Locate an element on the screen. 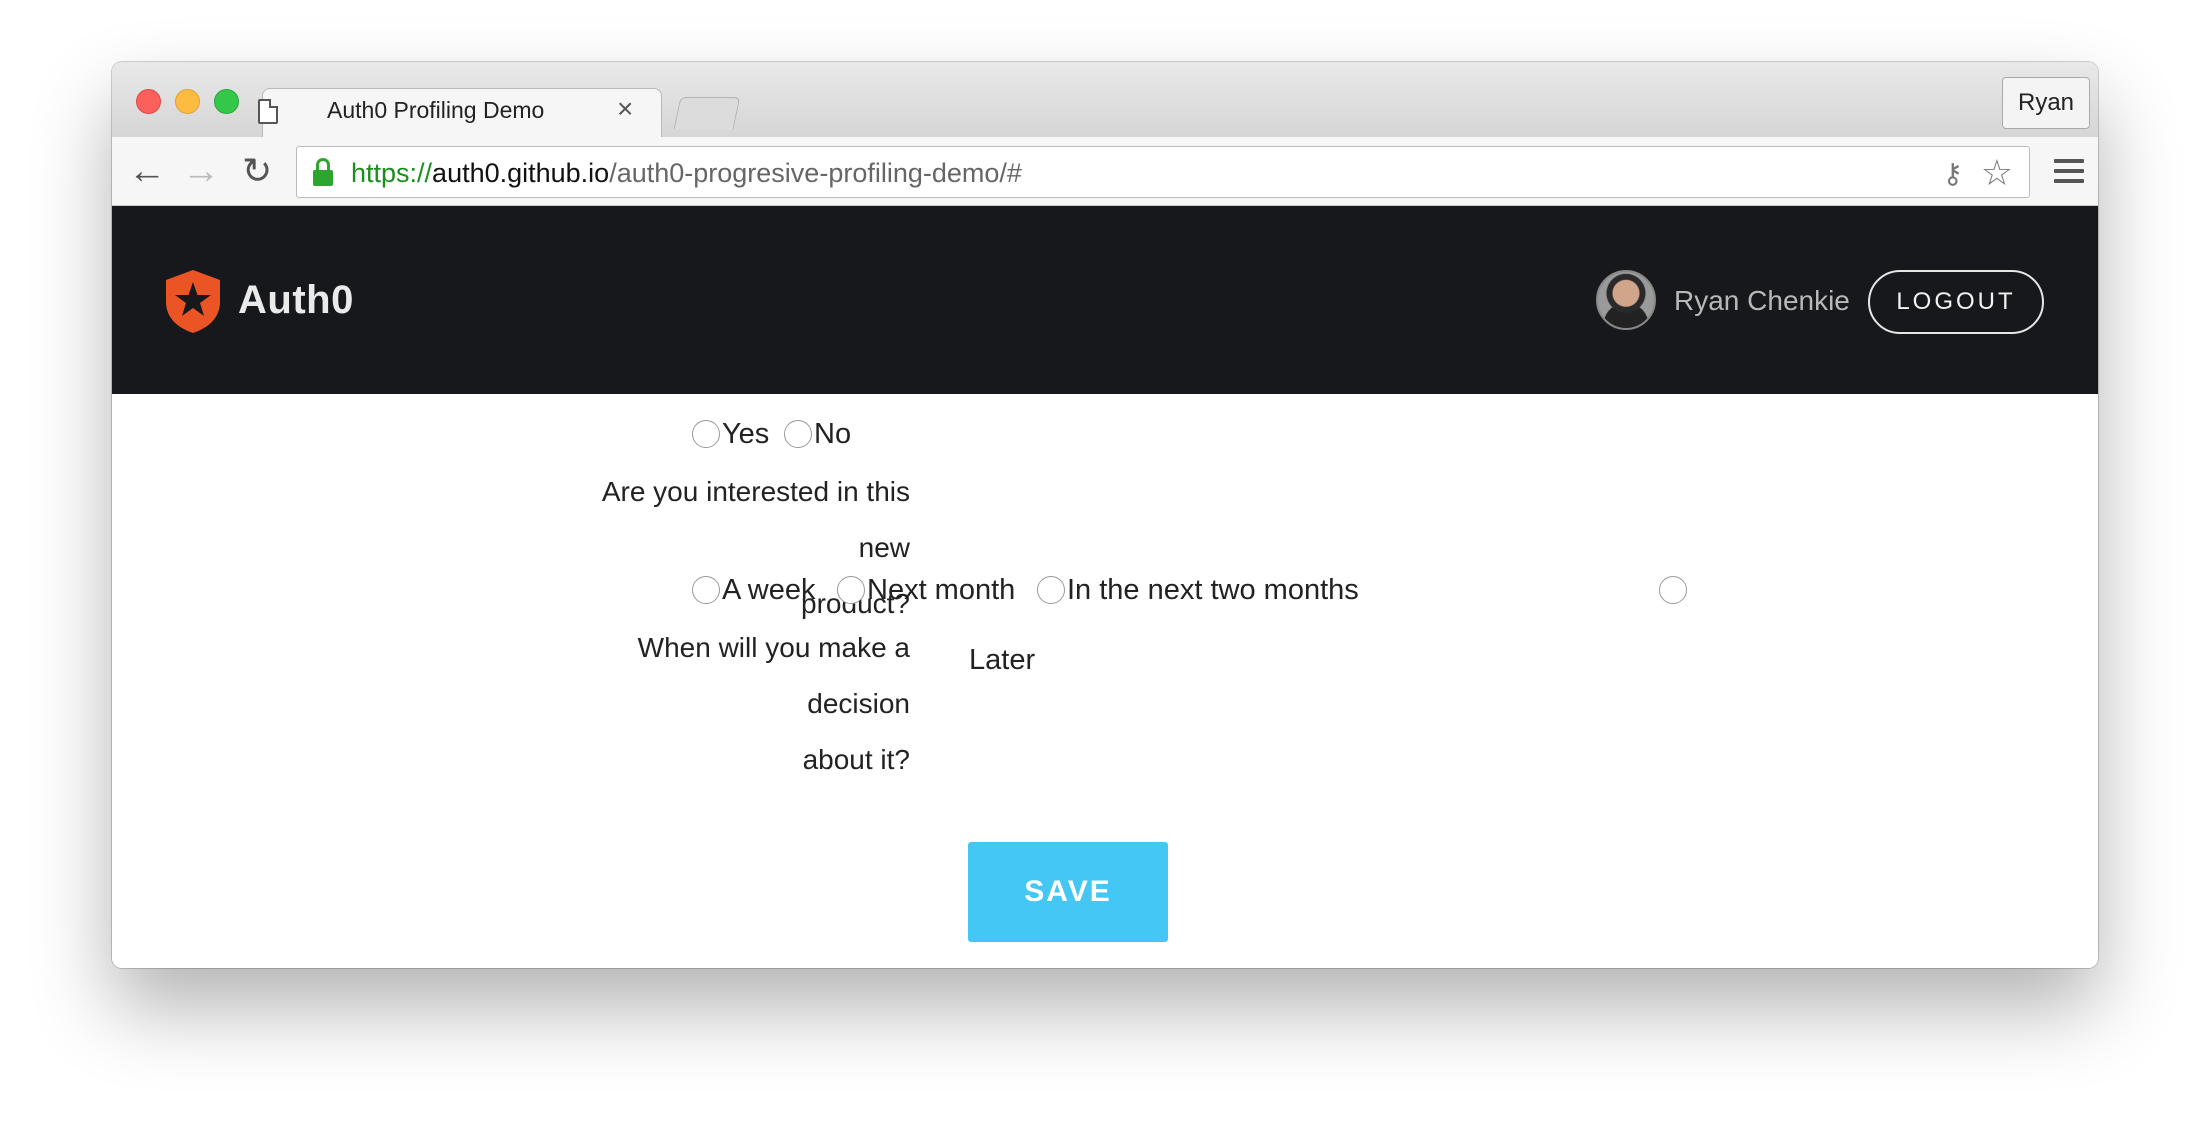 Image resolution: width=2208 pixels, height=1128 pixels. radio-later is located at coordinates (1674, 590).